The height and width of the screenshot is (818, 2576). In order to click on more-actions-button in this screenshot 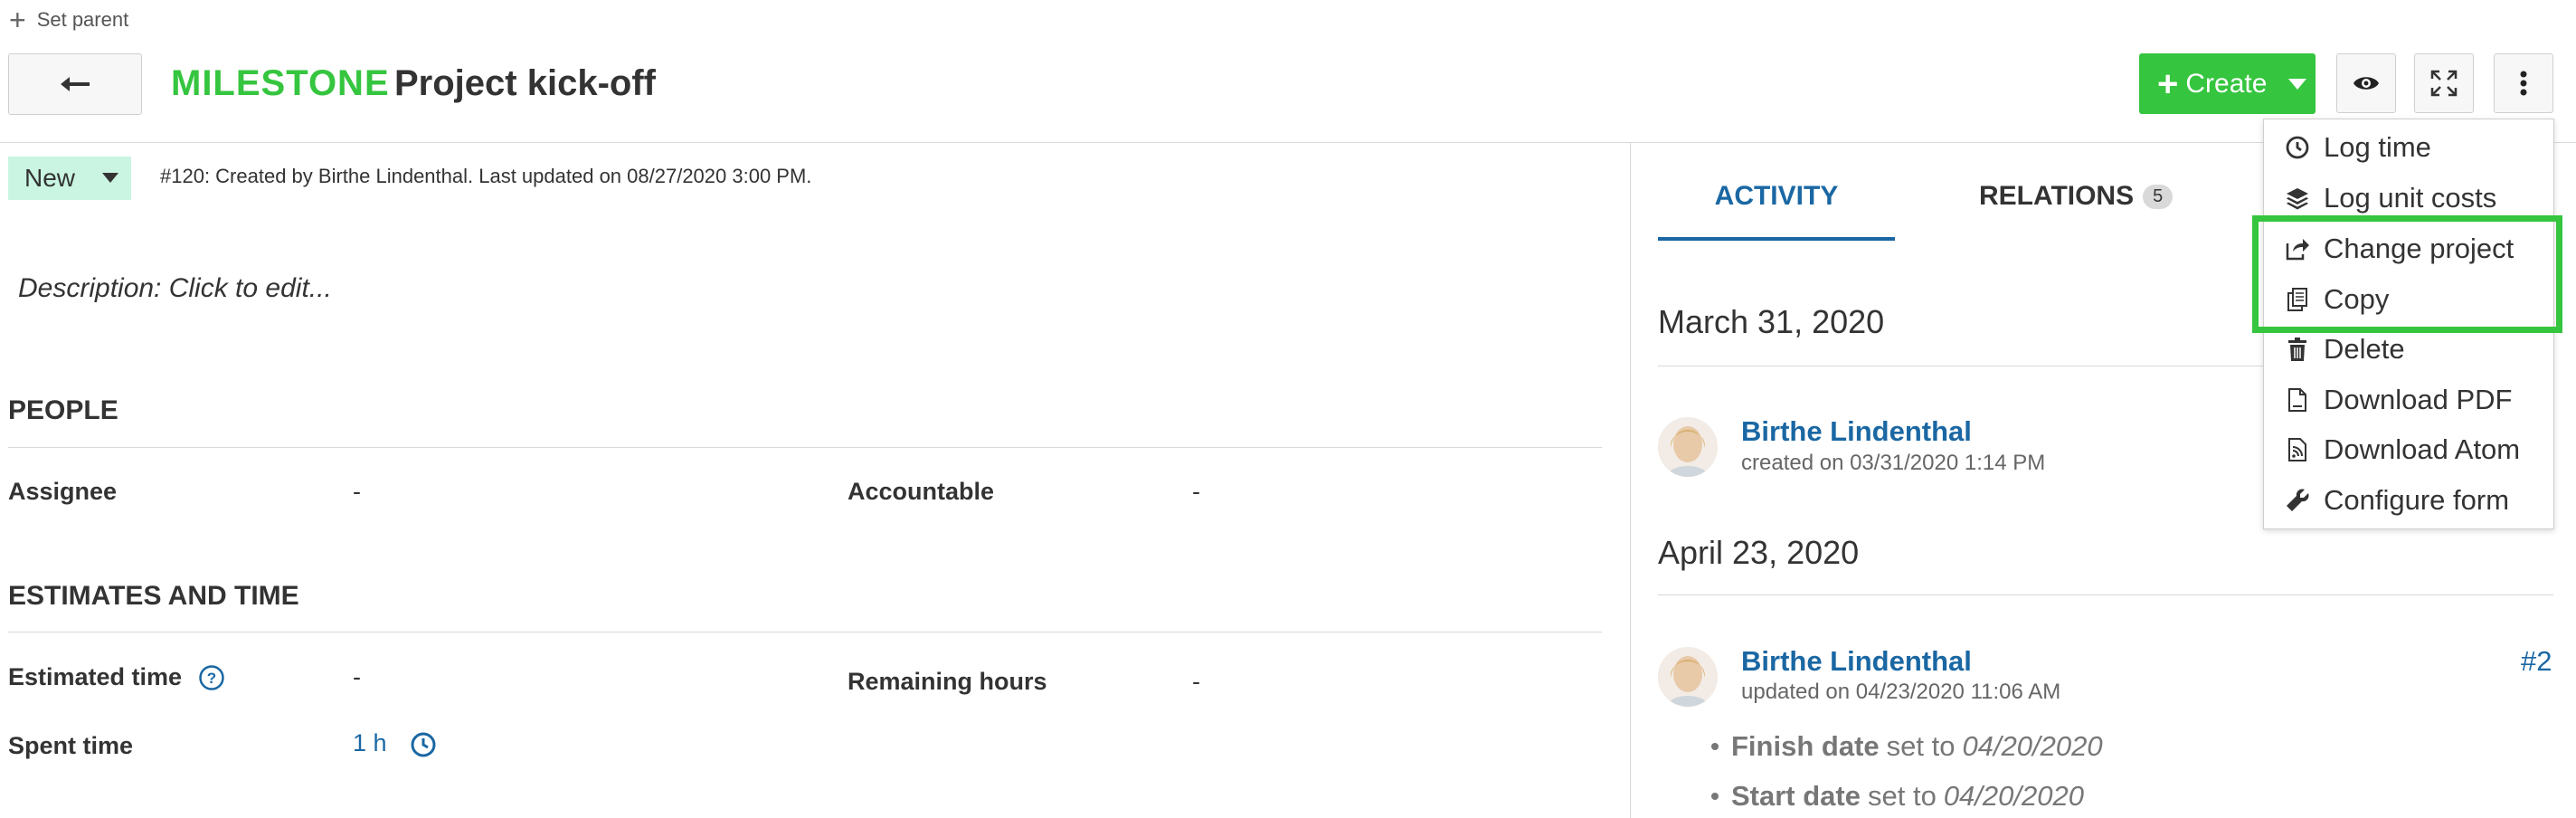, I will do `click(2523, 83)`.